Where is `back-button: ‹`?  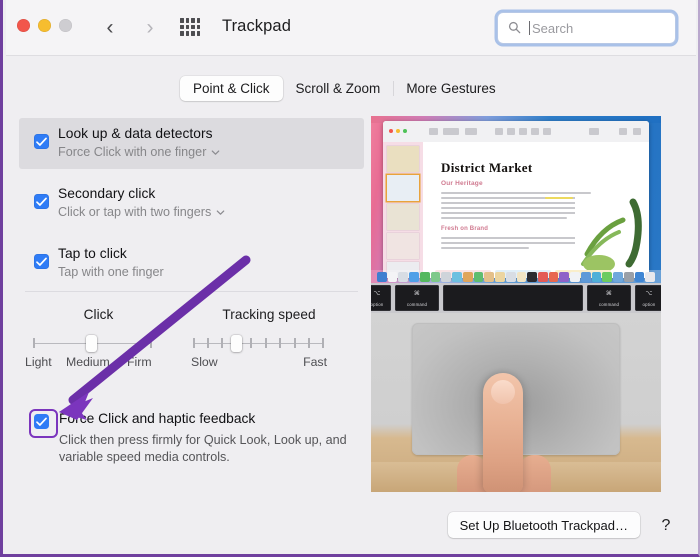 back-button: ‹ is located at coordinates (110, 27).